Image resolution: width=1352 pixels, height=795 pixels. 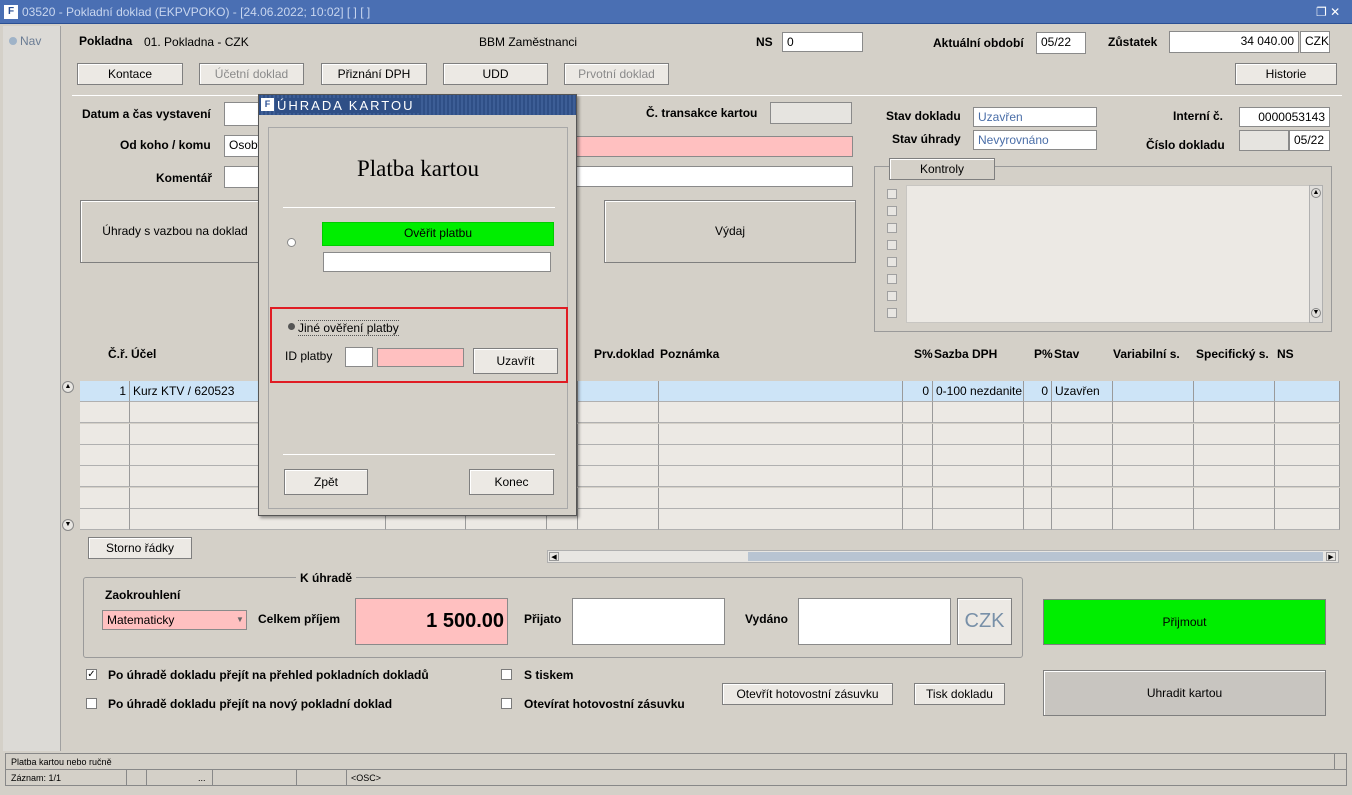 I want to click on jine-label: Jiné ověření platby, so click(x=348, y=328).